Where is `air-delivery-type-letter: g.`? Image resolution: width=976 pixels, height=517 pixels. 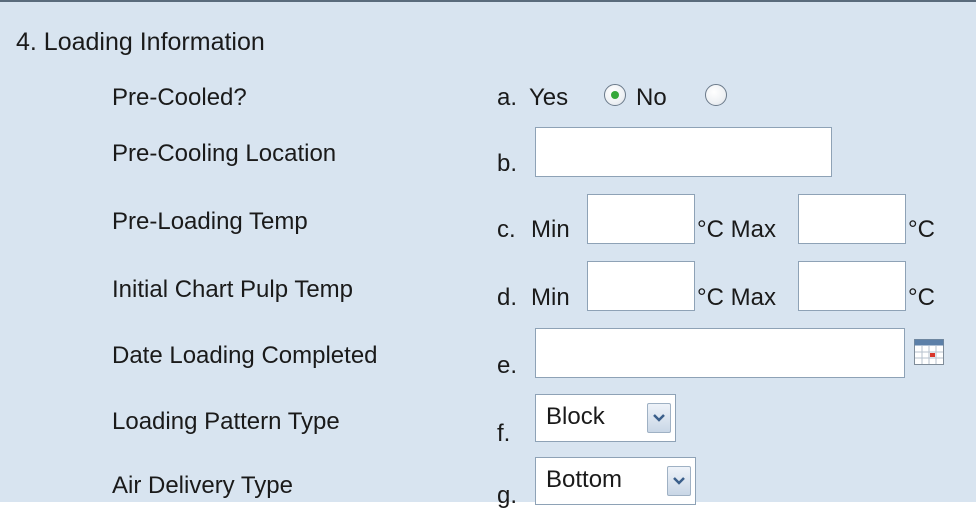 air-delivery-type-letter: g. is located at coordinates (507, 495).